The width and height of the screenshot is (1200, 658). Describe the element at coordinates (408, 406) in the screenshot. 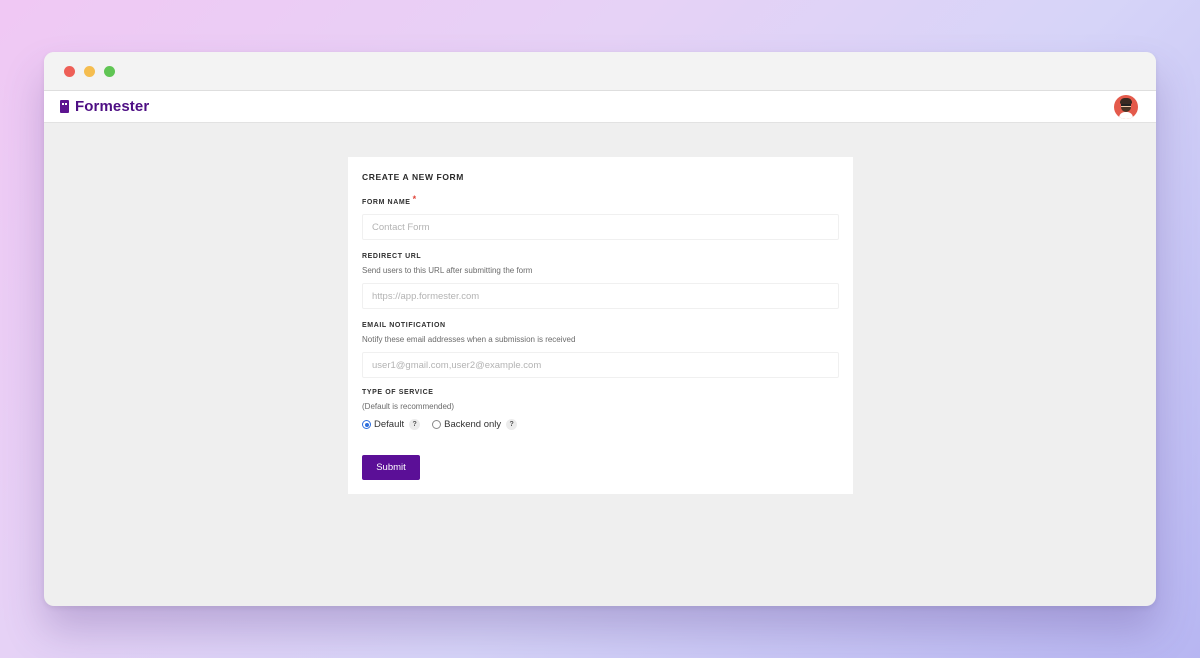

I see `service-type-help: (Default is recommended)` at that location.